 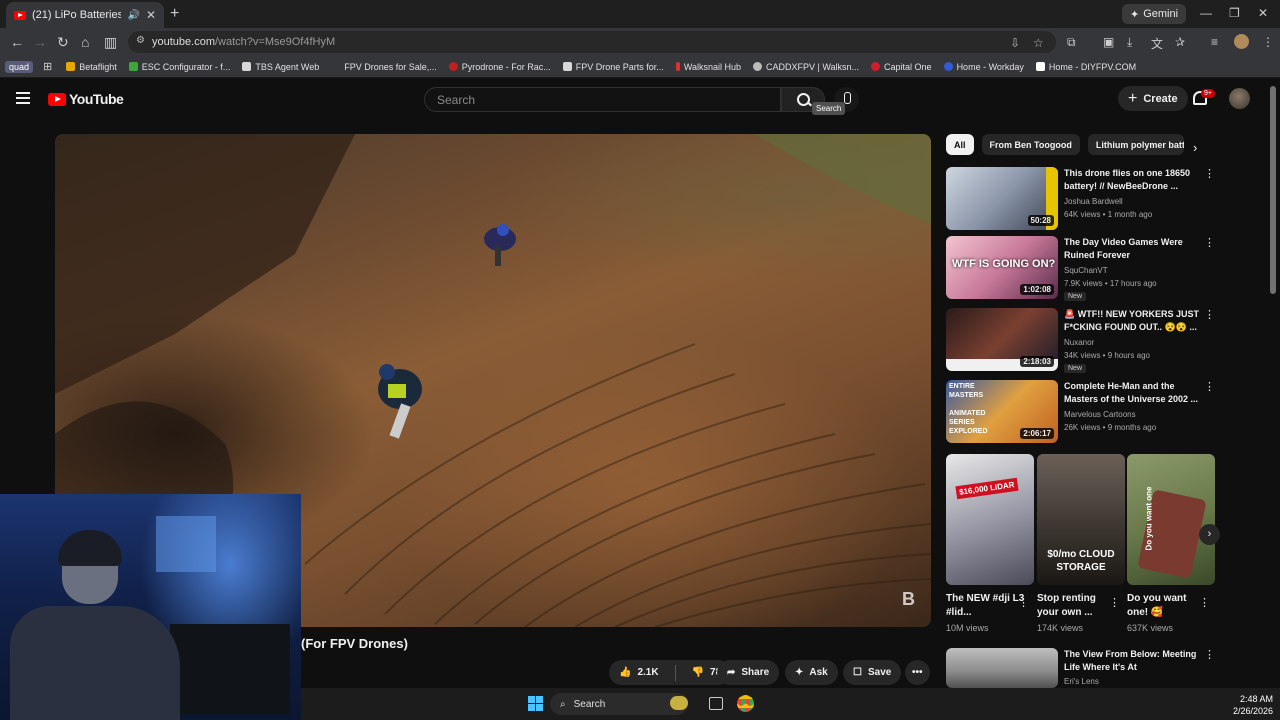 What do you see at coordinates (619, 704) in the screenshot?
I see `taskbar-search: ⌕ Search` at bounding box center [619, 704].